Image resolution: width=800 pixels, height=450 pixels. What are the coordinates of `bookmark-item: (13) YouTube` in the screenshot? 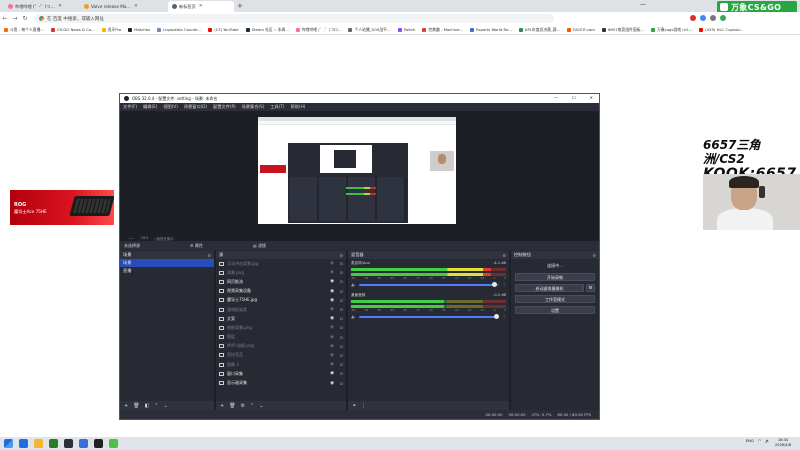 It's located at (223, 29).